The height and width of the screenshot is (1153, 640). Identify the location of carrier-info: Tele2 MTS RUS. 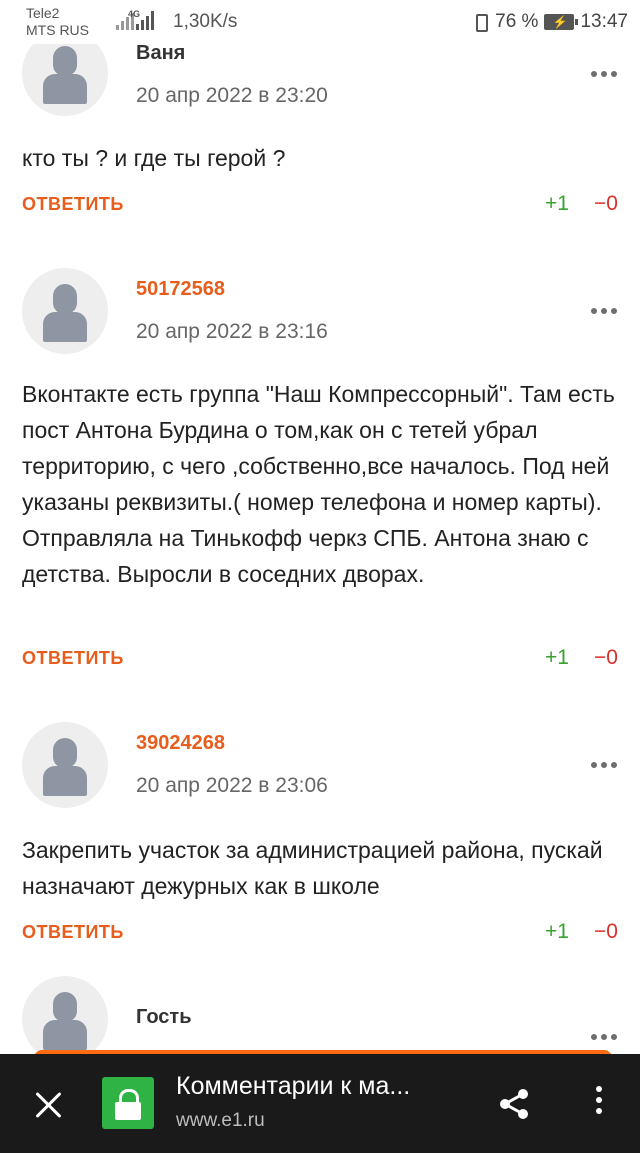
(57, 22).